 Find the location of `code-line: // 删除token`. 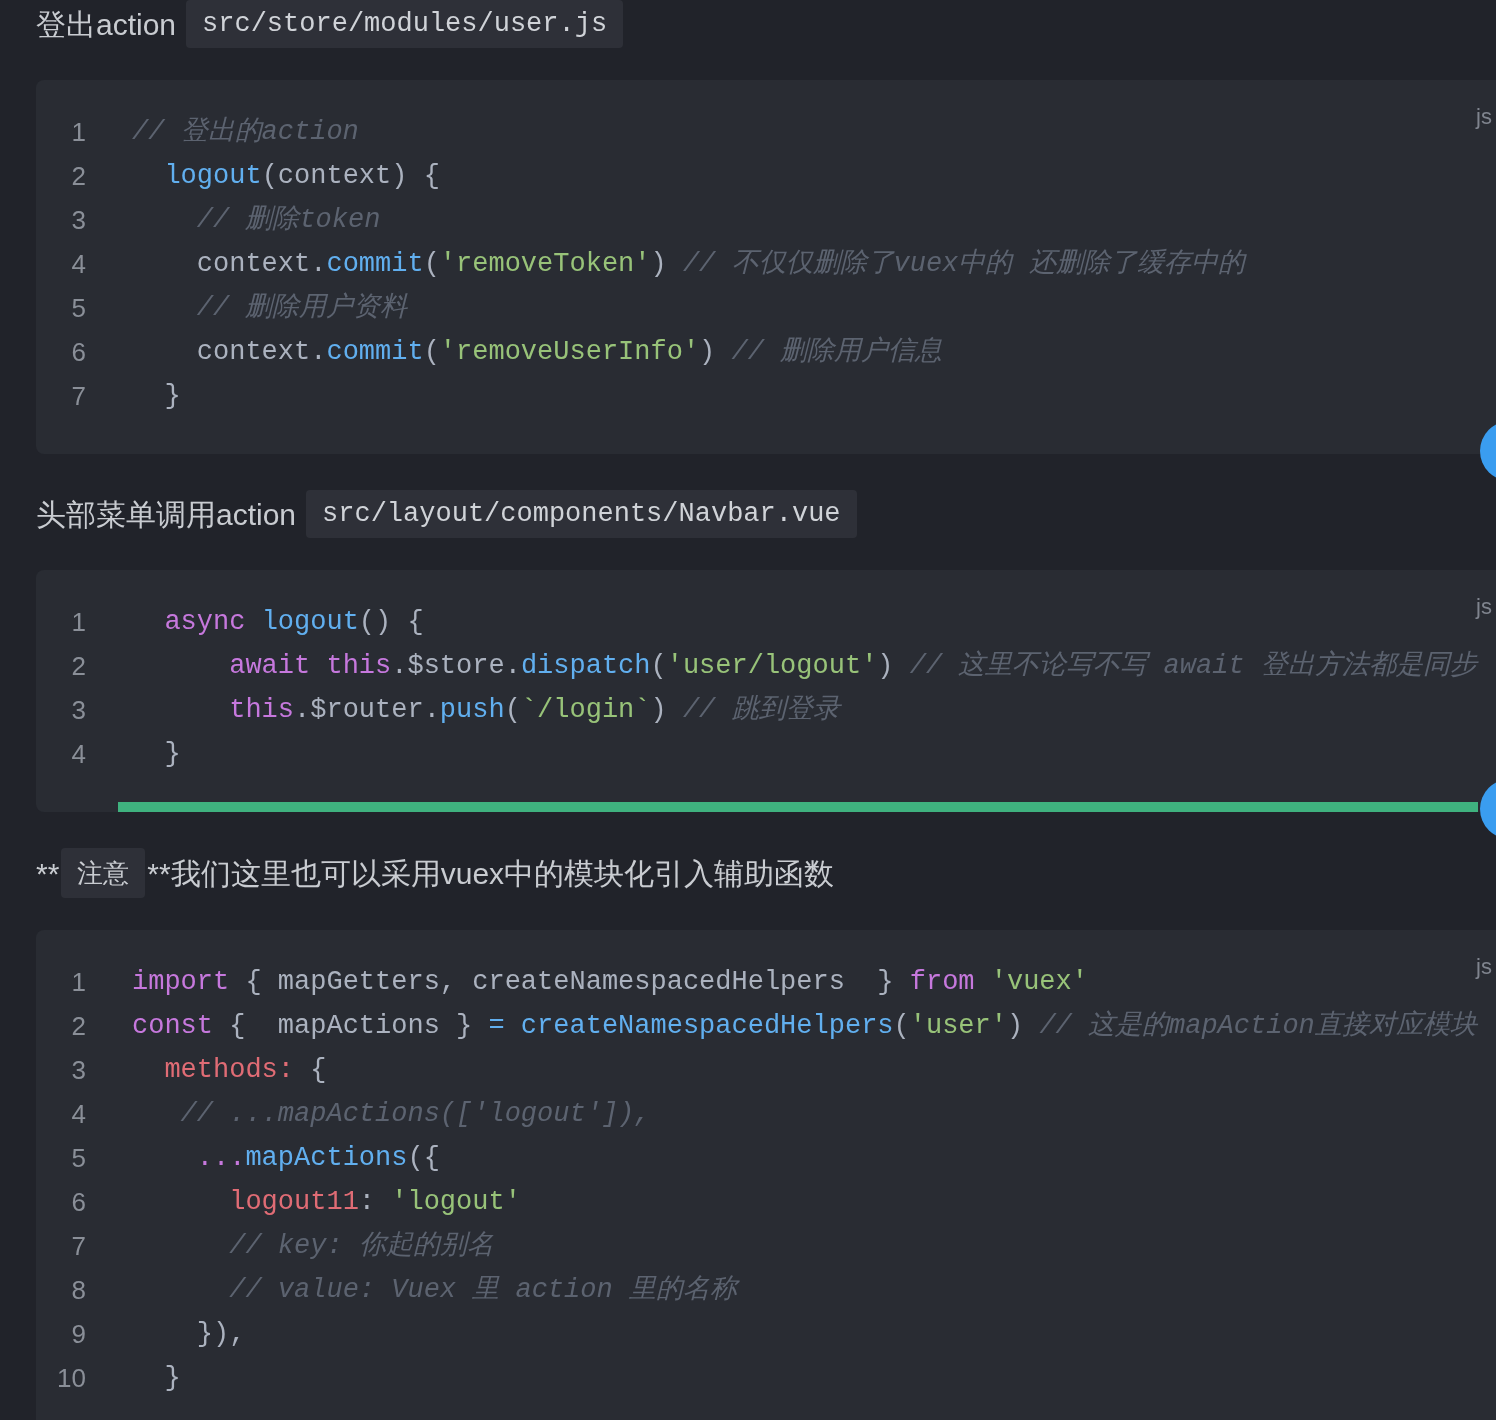

code-line: // 删除token is located at coordinates (288, 220).